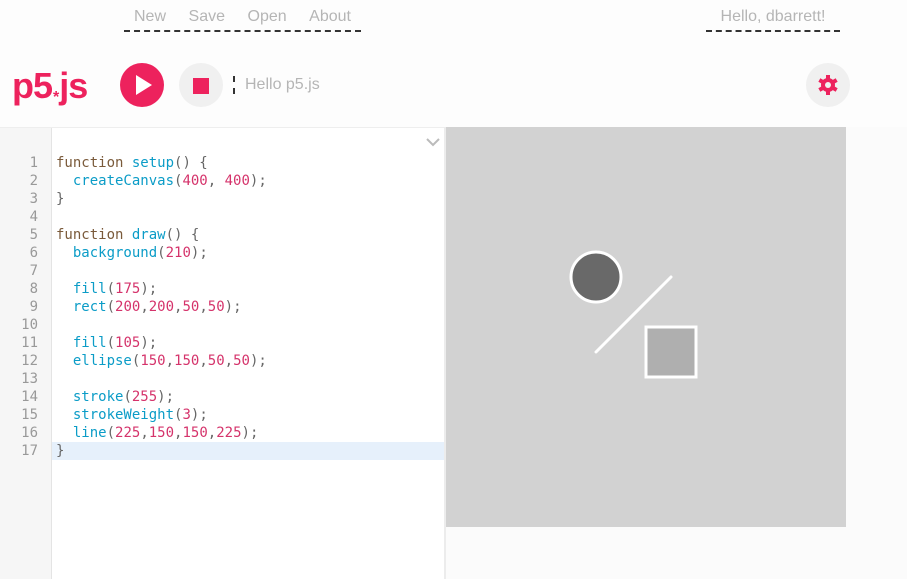 This screenshot has width=907, height=579. What do you see at coordinates (157, 433) in the screenshot?
I see `code-text: line(225,150,150,225);` at bounding box center [157, 433].